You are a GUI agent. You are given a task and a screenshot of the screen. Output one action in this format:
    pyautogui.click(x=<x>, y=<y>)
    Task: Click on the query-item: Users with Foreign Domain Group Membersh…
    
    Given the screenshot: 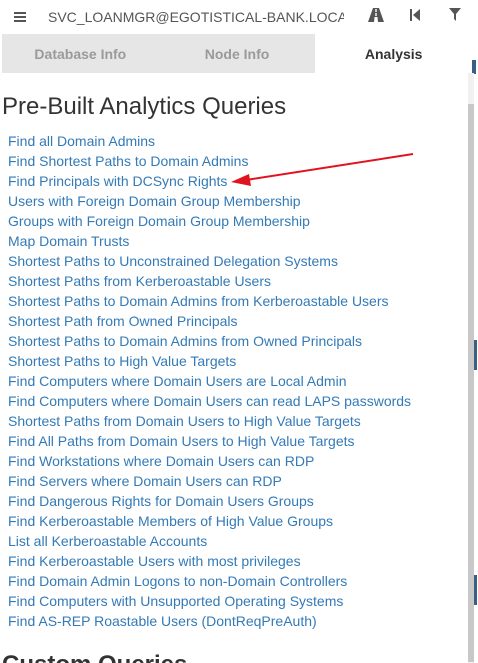 What is the action you would take?
    pyautogui.click(x=209, y=201)
    